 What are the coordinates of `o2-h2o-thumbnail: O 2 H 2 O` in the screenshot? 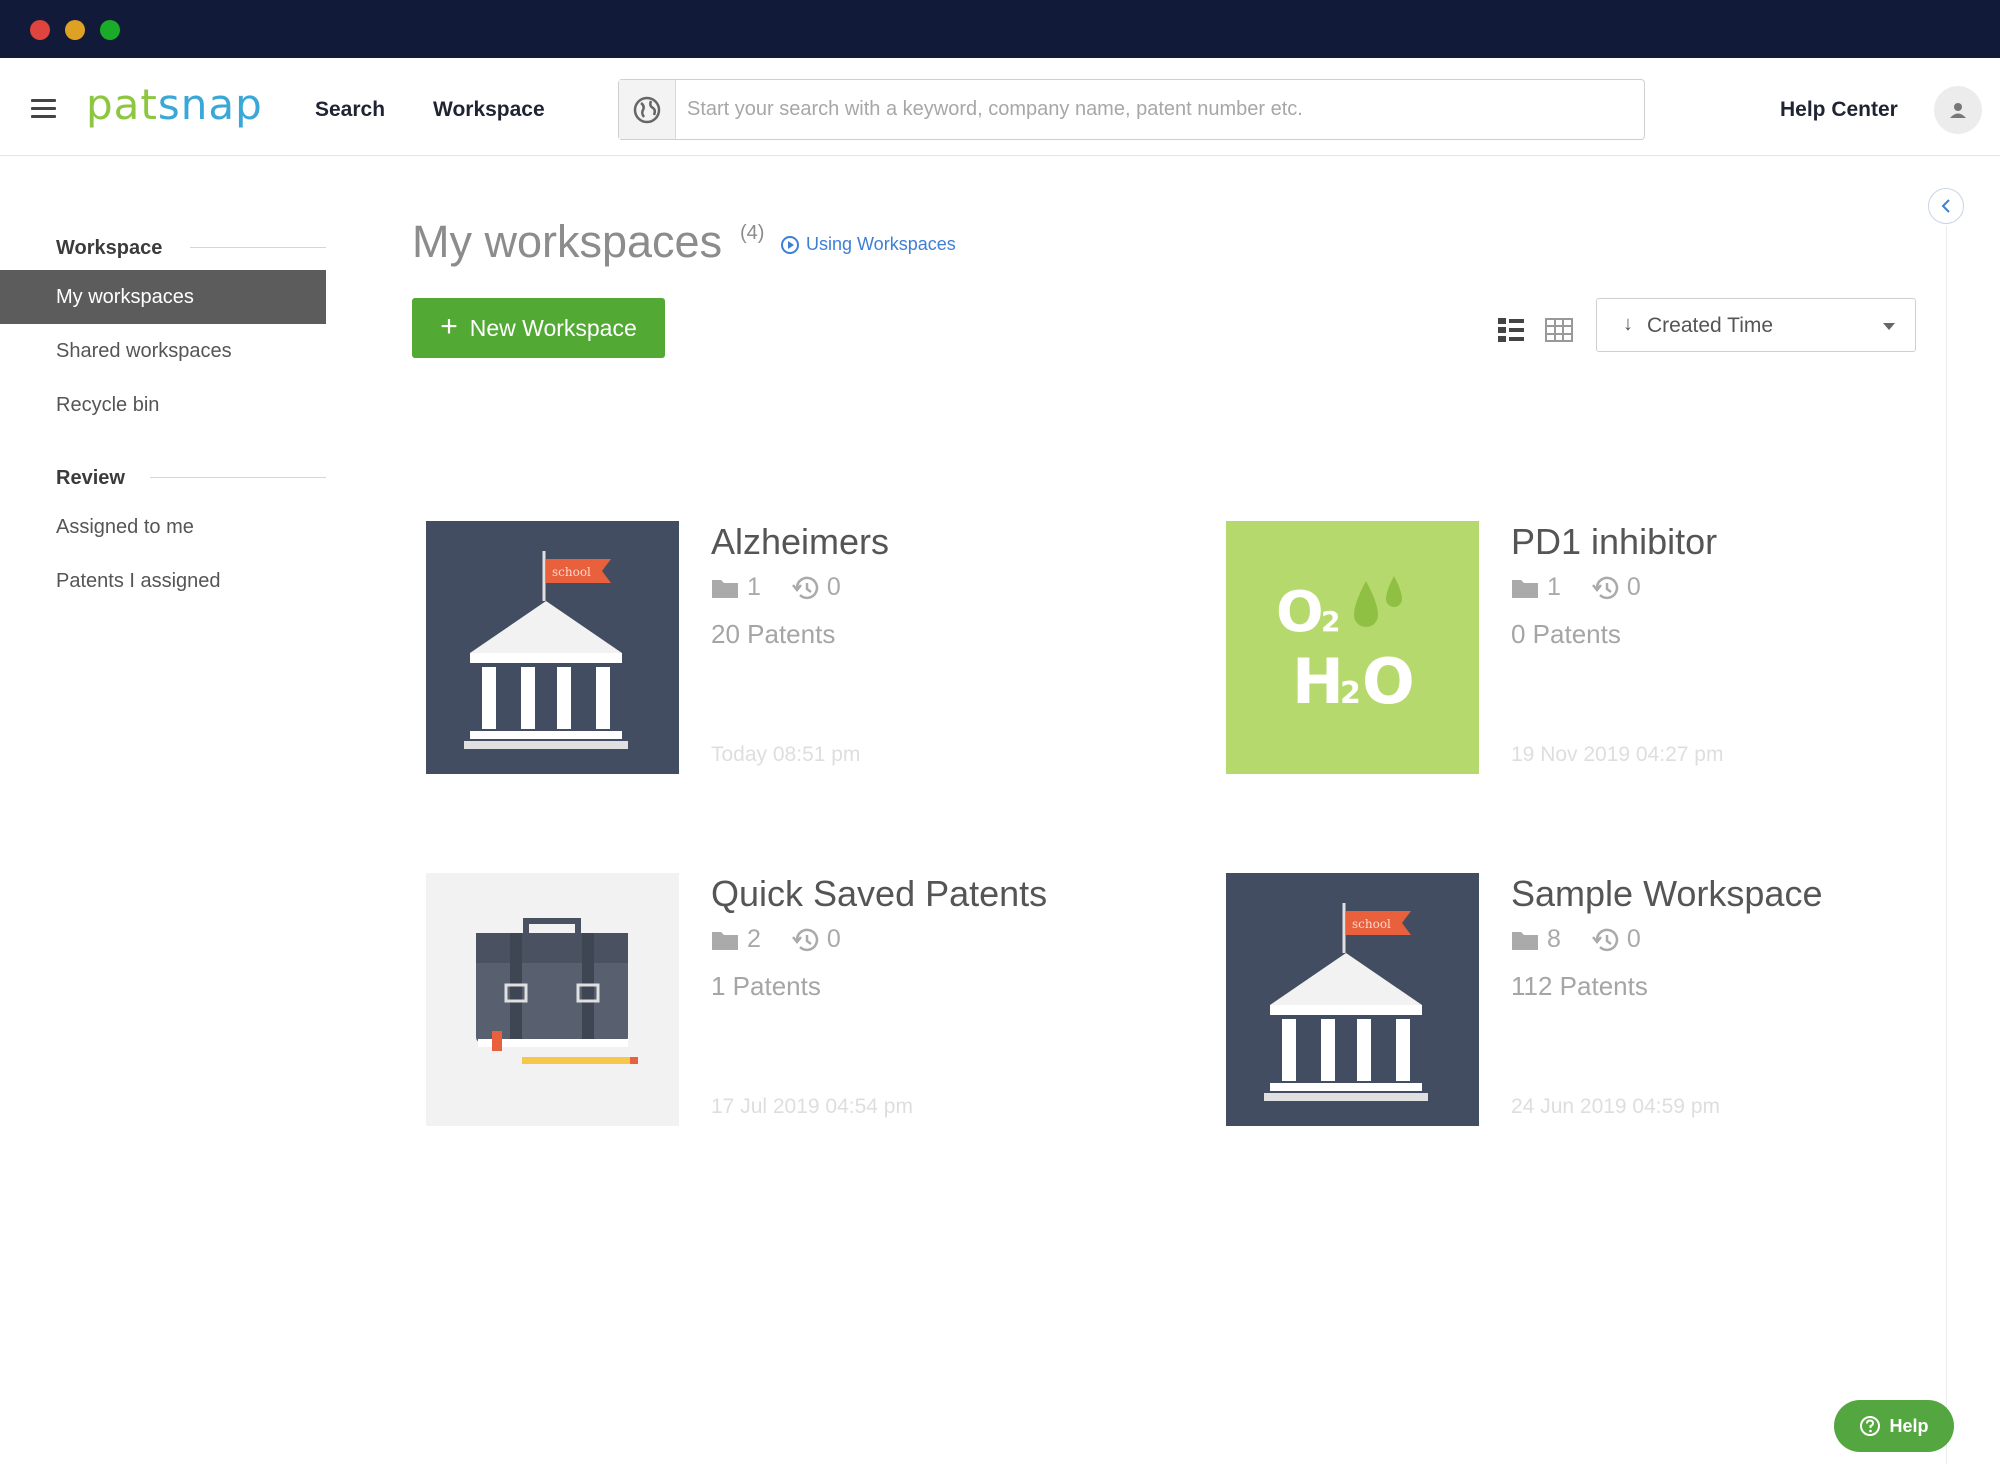 It's located at (1352, 647).